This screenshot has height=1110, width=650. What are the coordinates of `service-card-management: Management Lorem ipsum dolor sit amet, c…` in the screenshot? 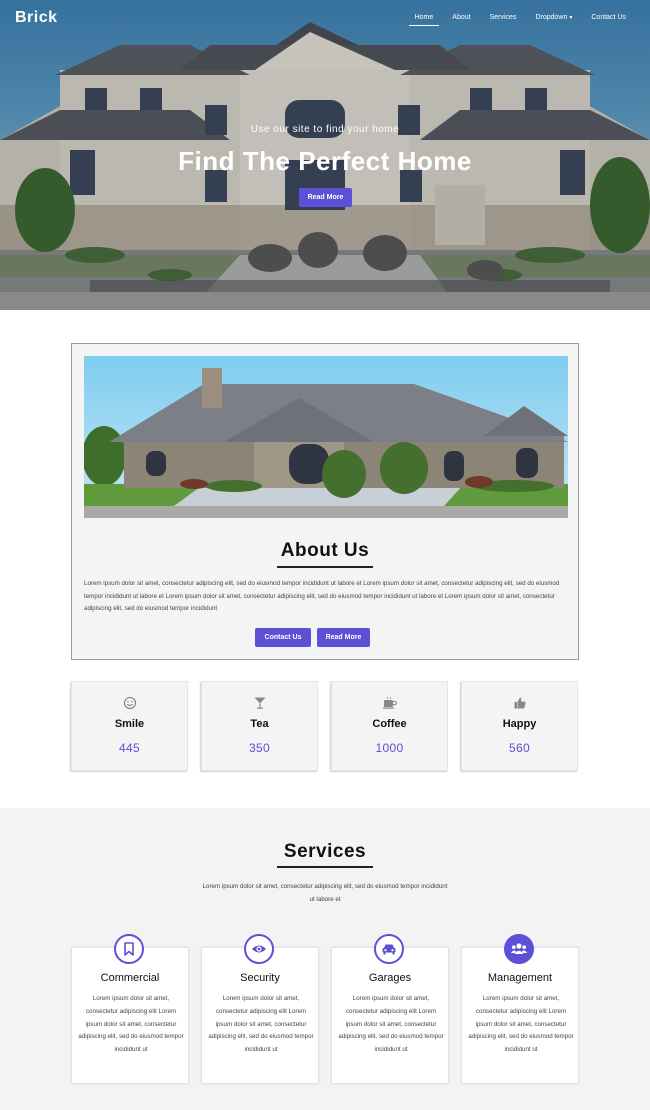 It's located at (520, 1009).